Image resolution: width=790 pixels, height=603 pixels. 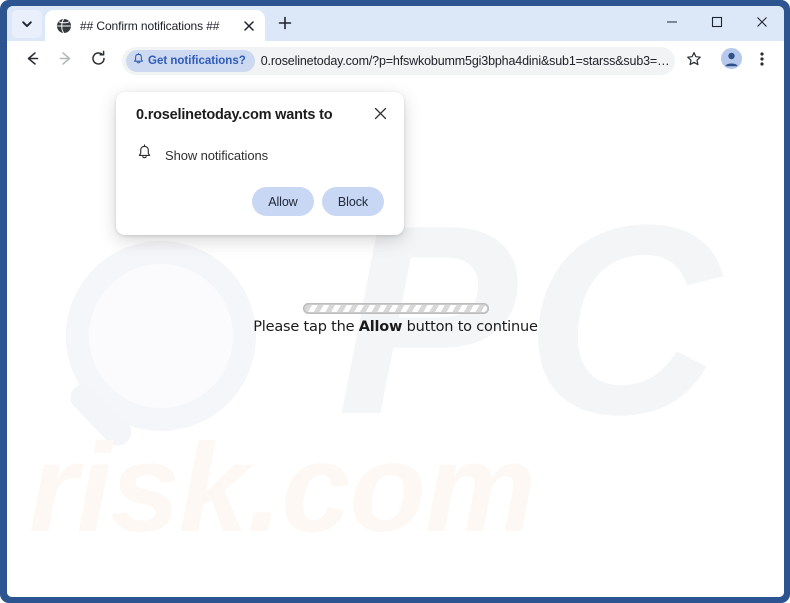 I want to click on maximize-icon, so click(x=717, y=24).